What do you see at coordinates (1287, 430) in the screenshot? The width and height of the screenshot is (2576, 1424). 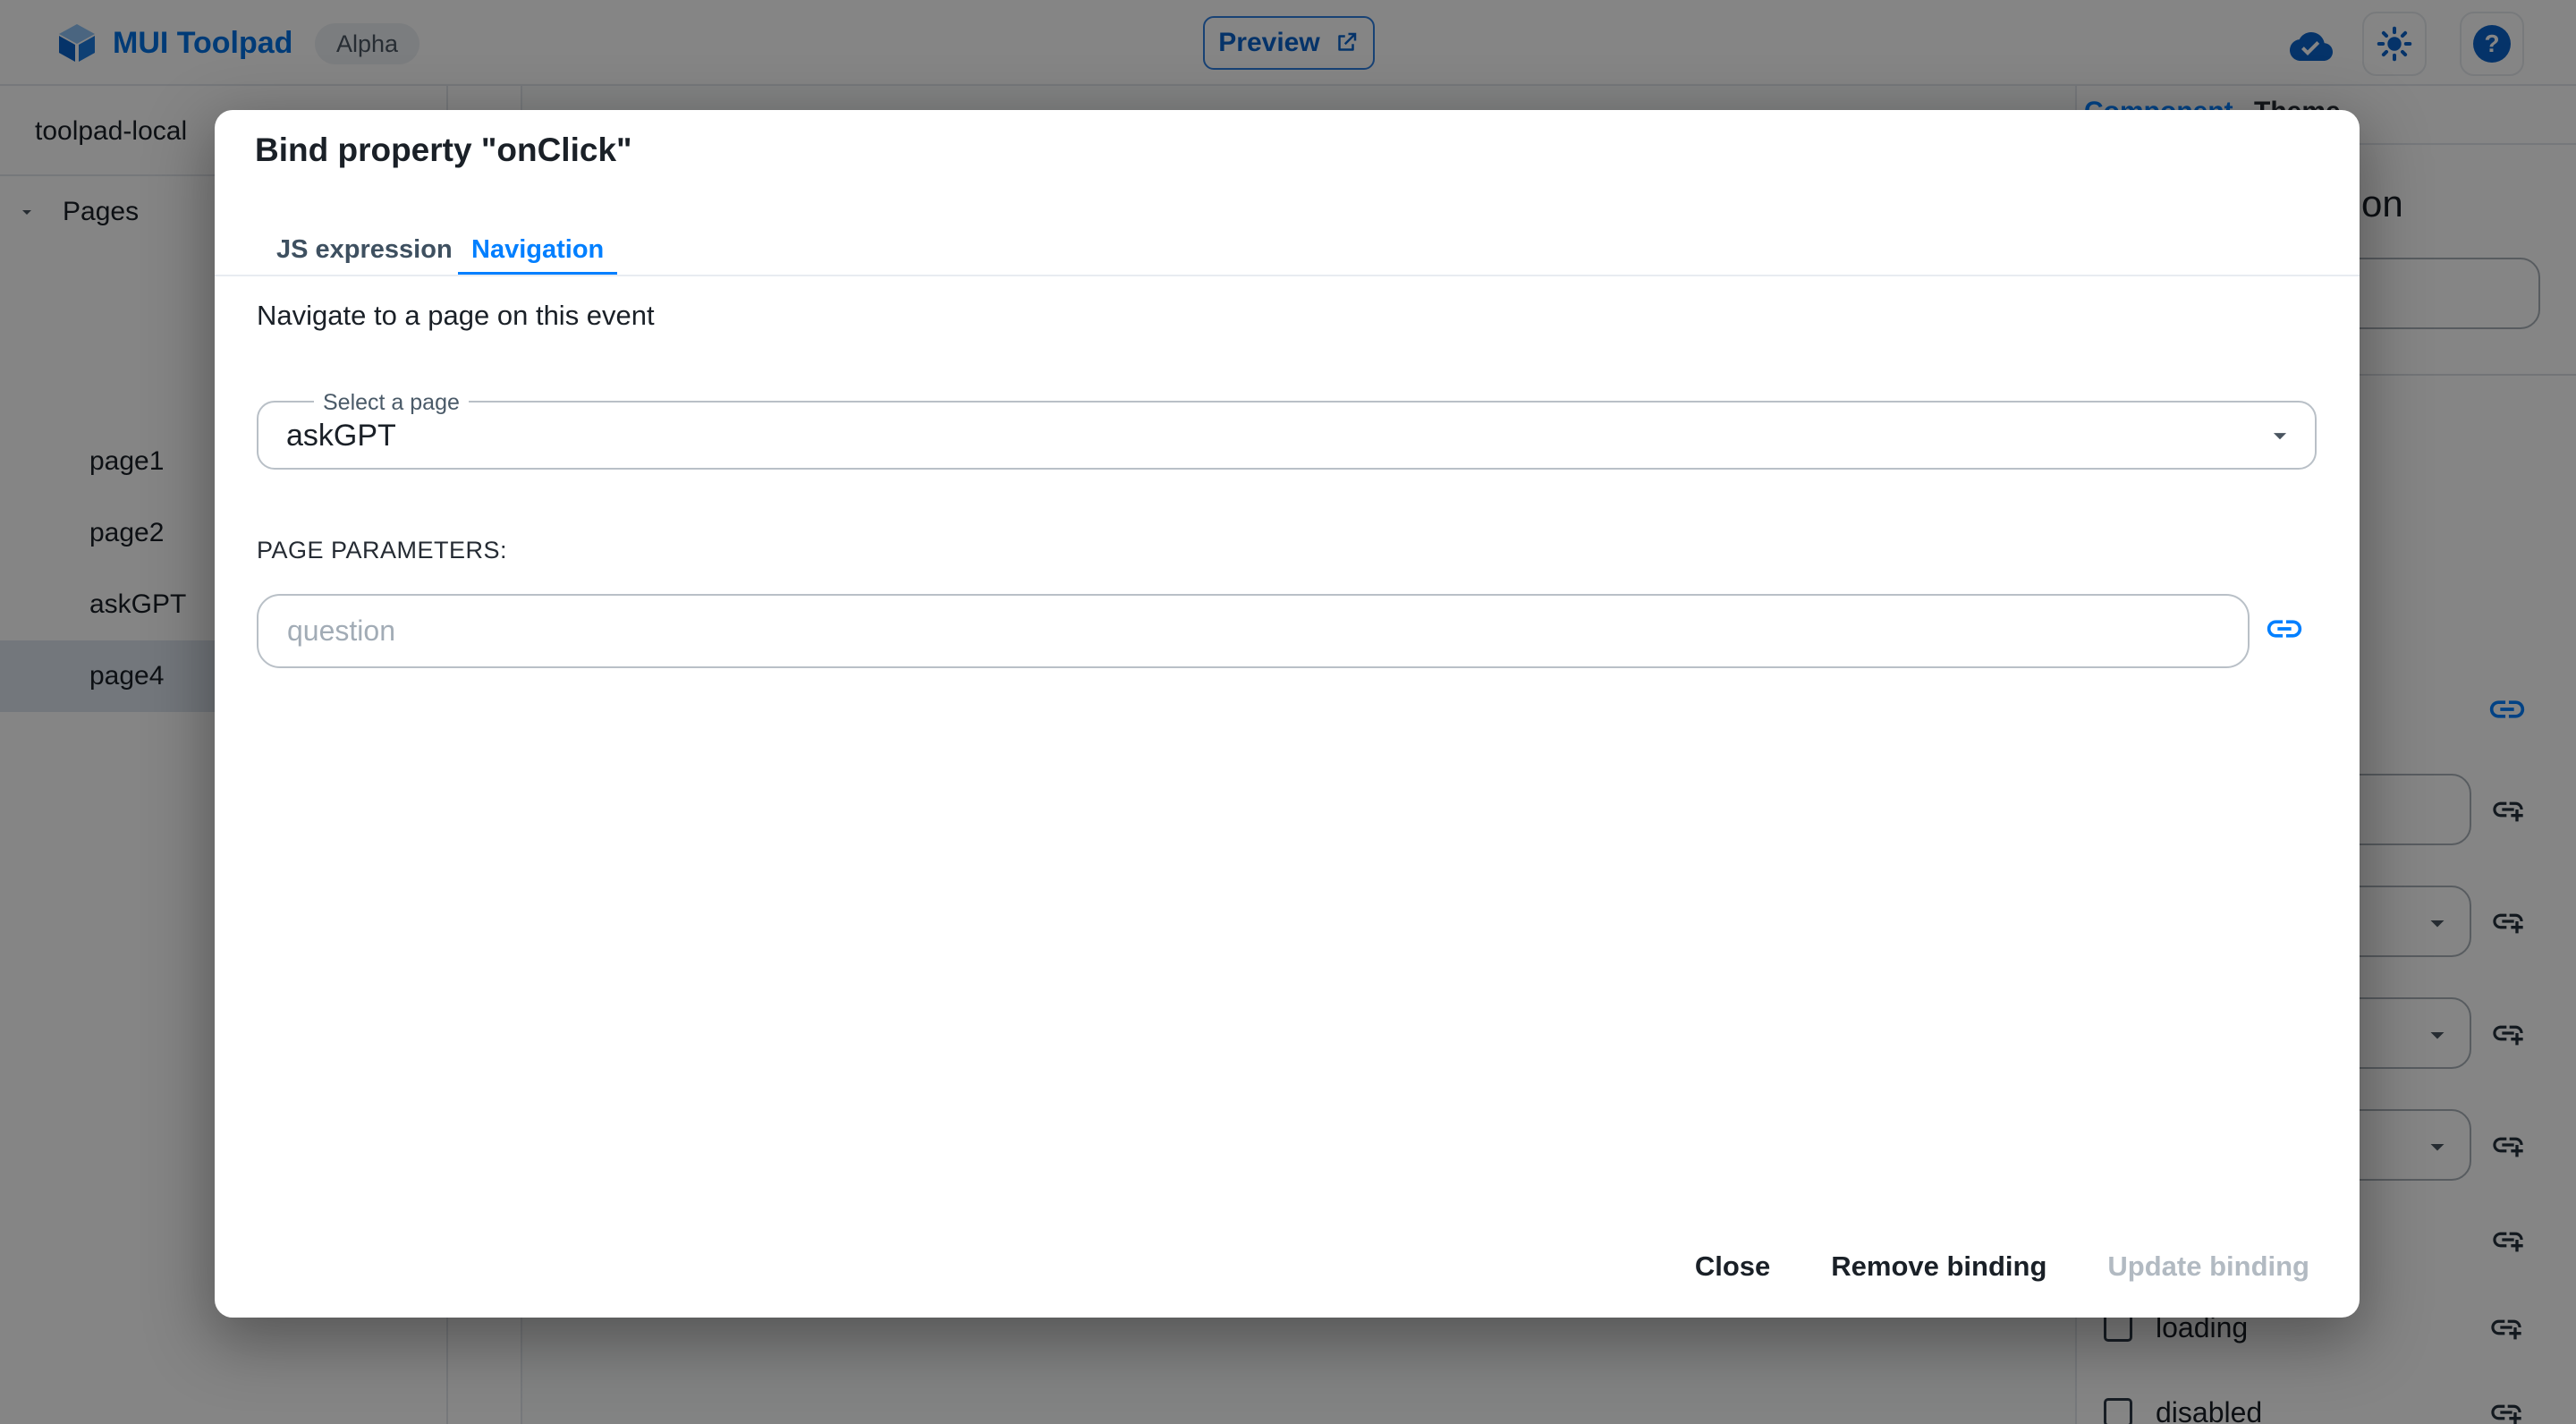 I see `select-page-field: Select a page askGPT` at bounding box center [1287, 430].